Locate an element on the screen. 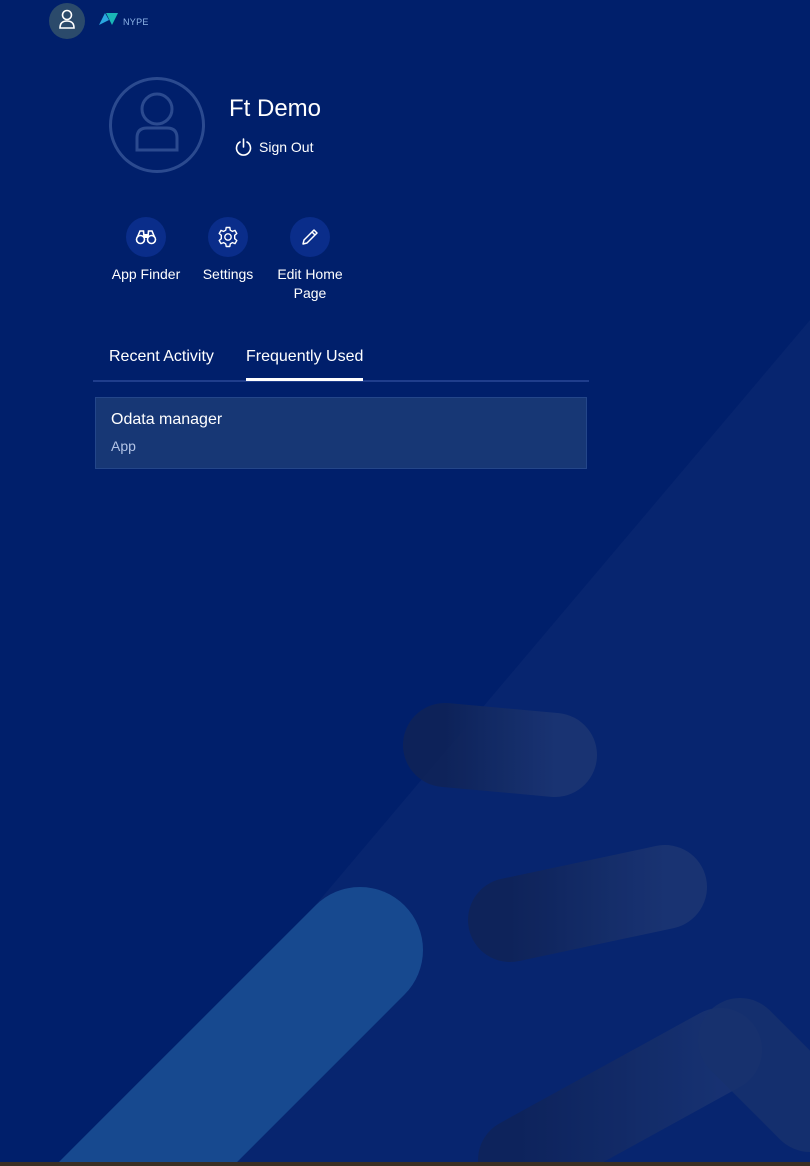 The image size is (810, 1166). edit-home-page-button: Edit Home Page is located at coordinates (310, 260).